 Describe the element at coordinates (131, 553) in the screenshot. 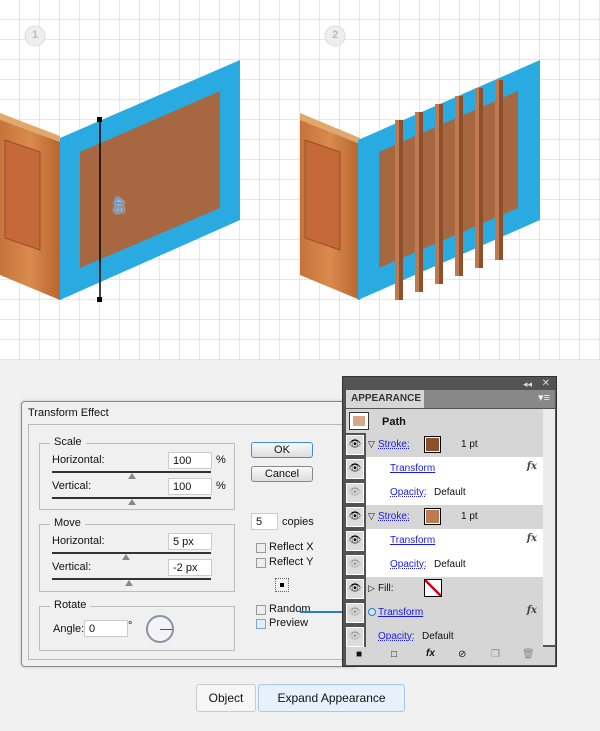

I see `move-horizontal-slider` at that location.